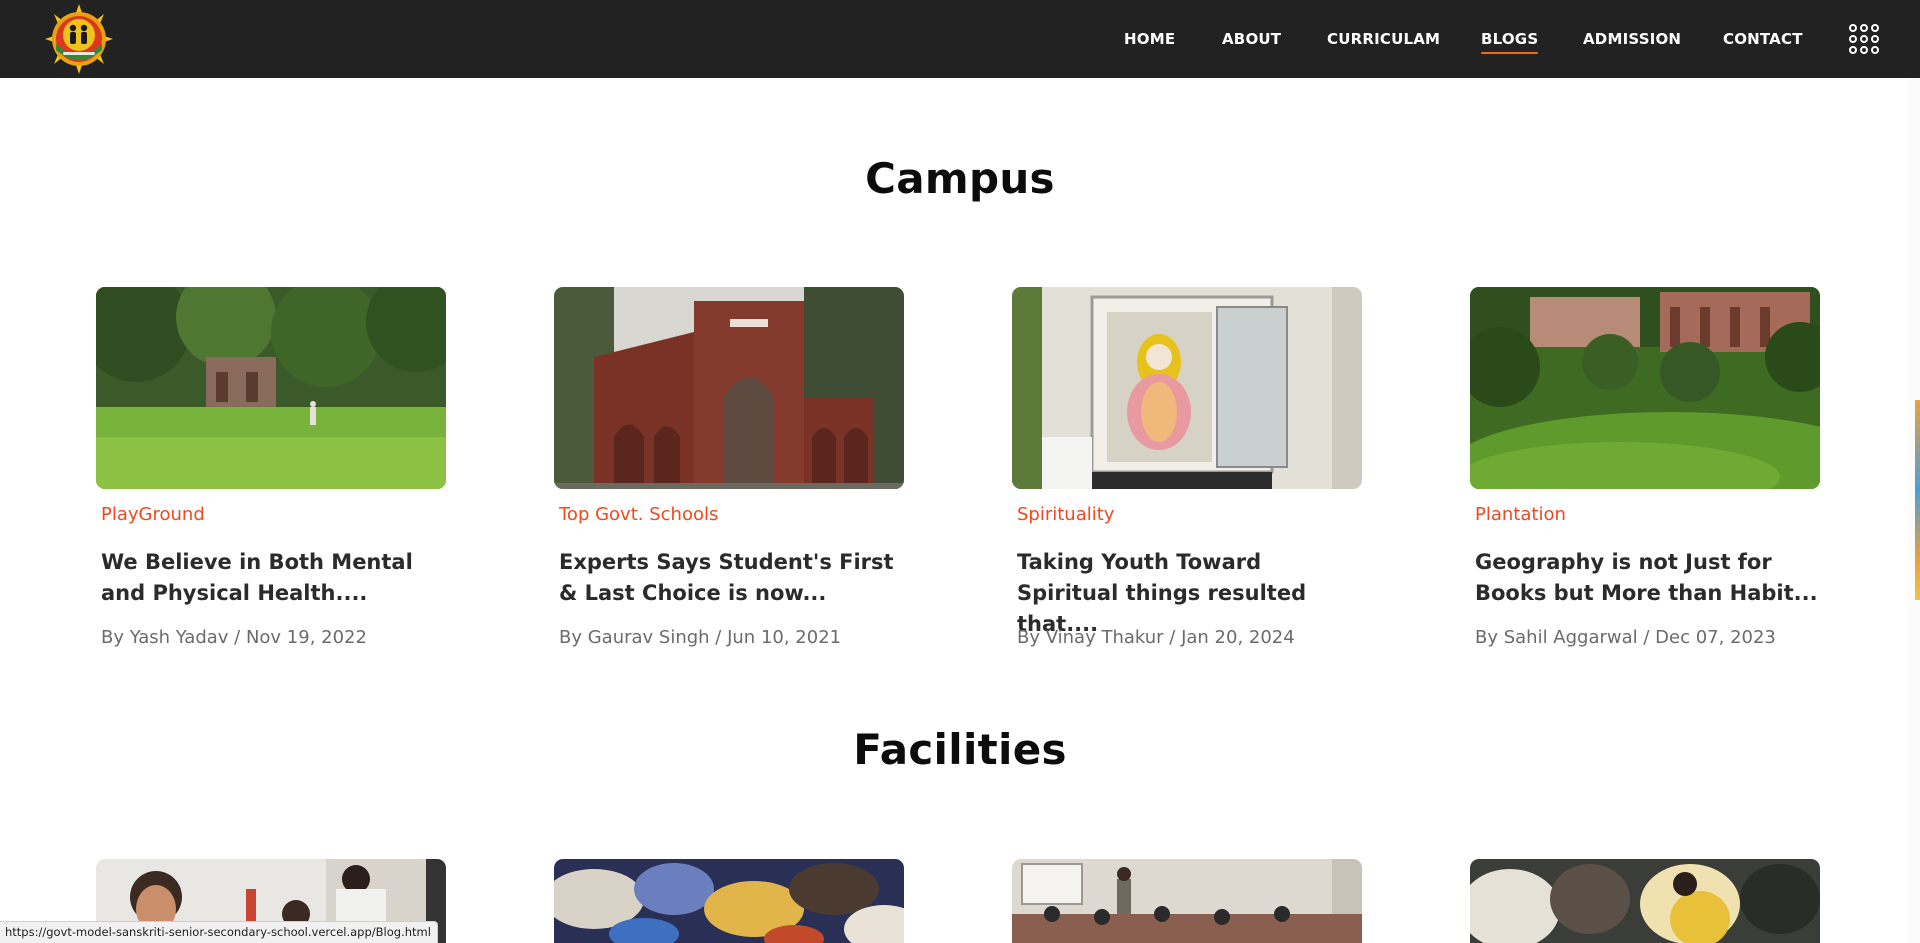 The image size is (1920, 943). What do you see at coordinates (1383, 39) in the screenshot?
I see `nav-curriculam: CURRICULAM` at bounding box center [1383, 39].